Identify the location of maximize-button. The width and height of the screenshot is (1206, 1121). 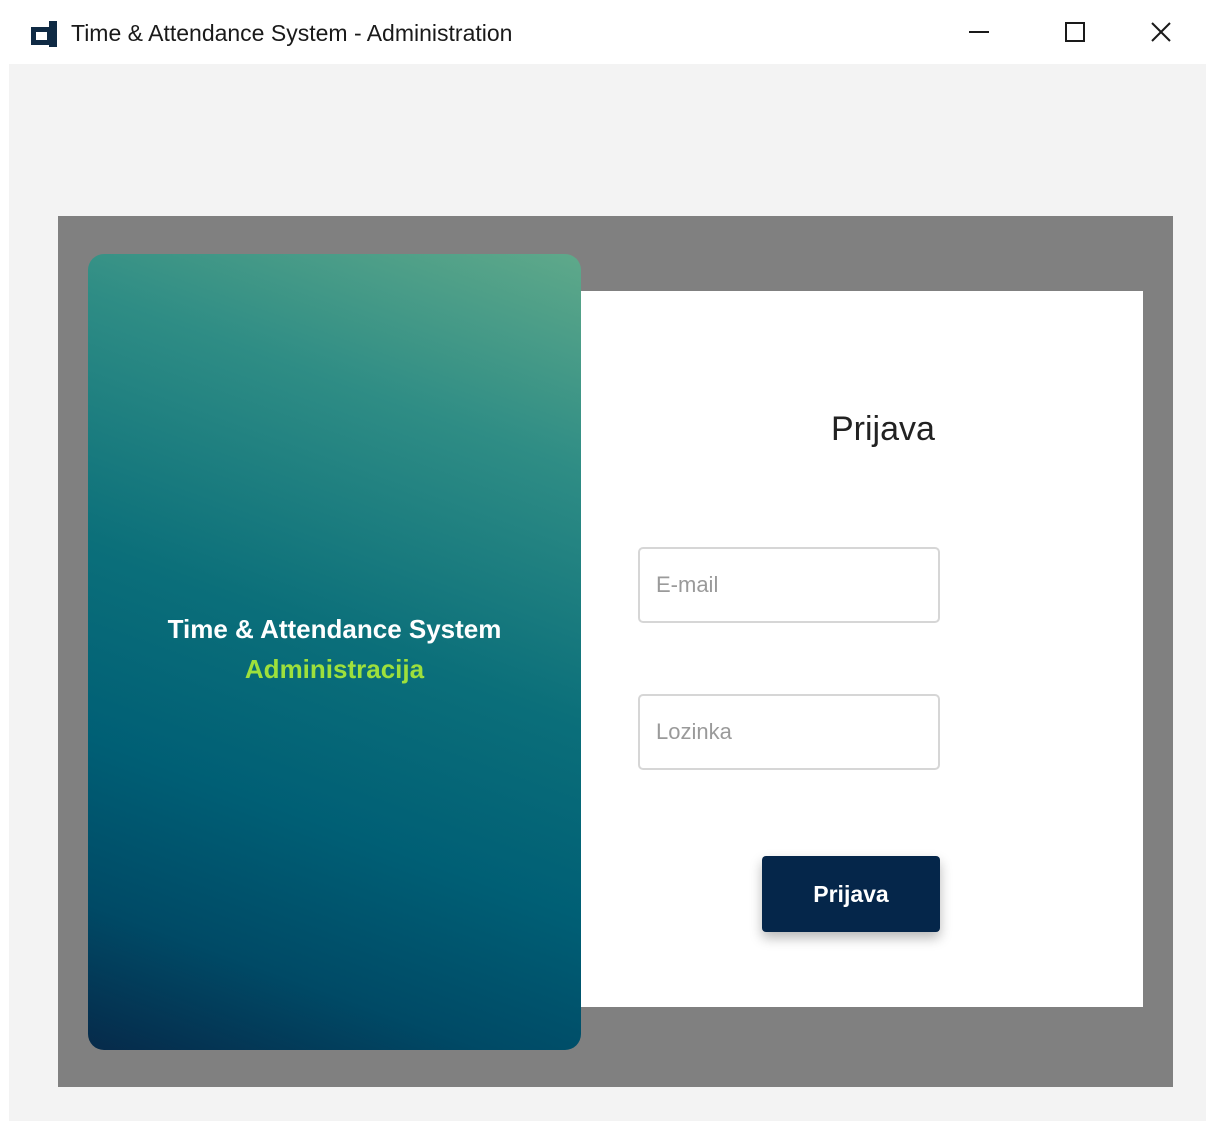
(1075, 32).